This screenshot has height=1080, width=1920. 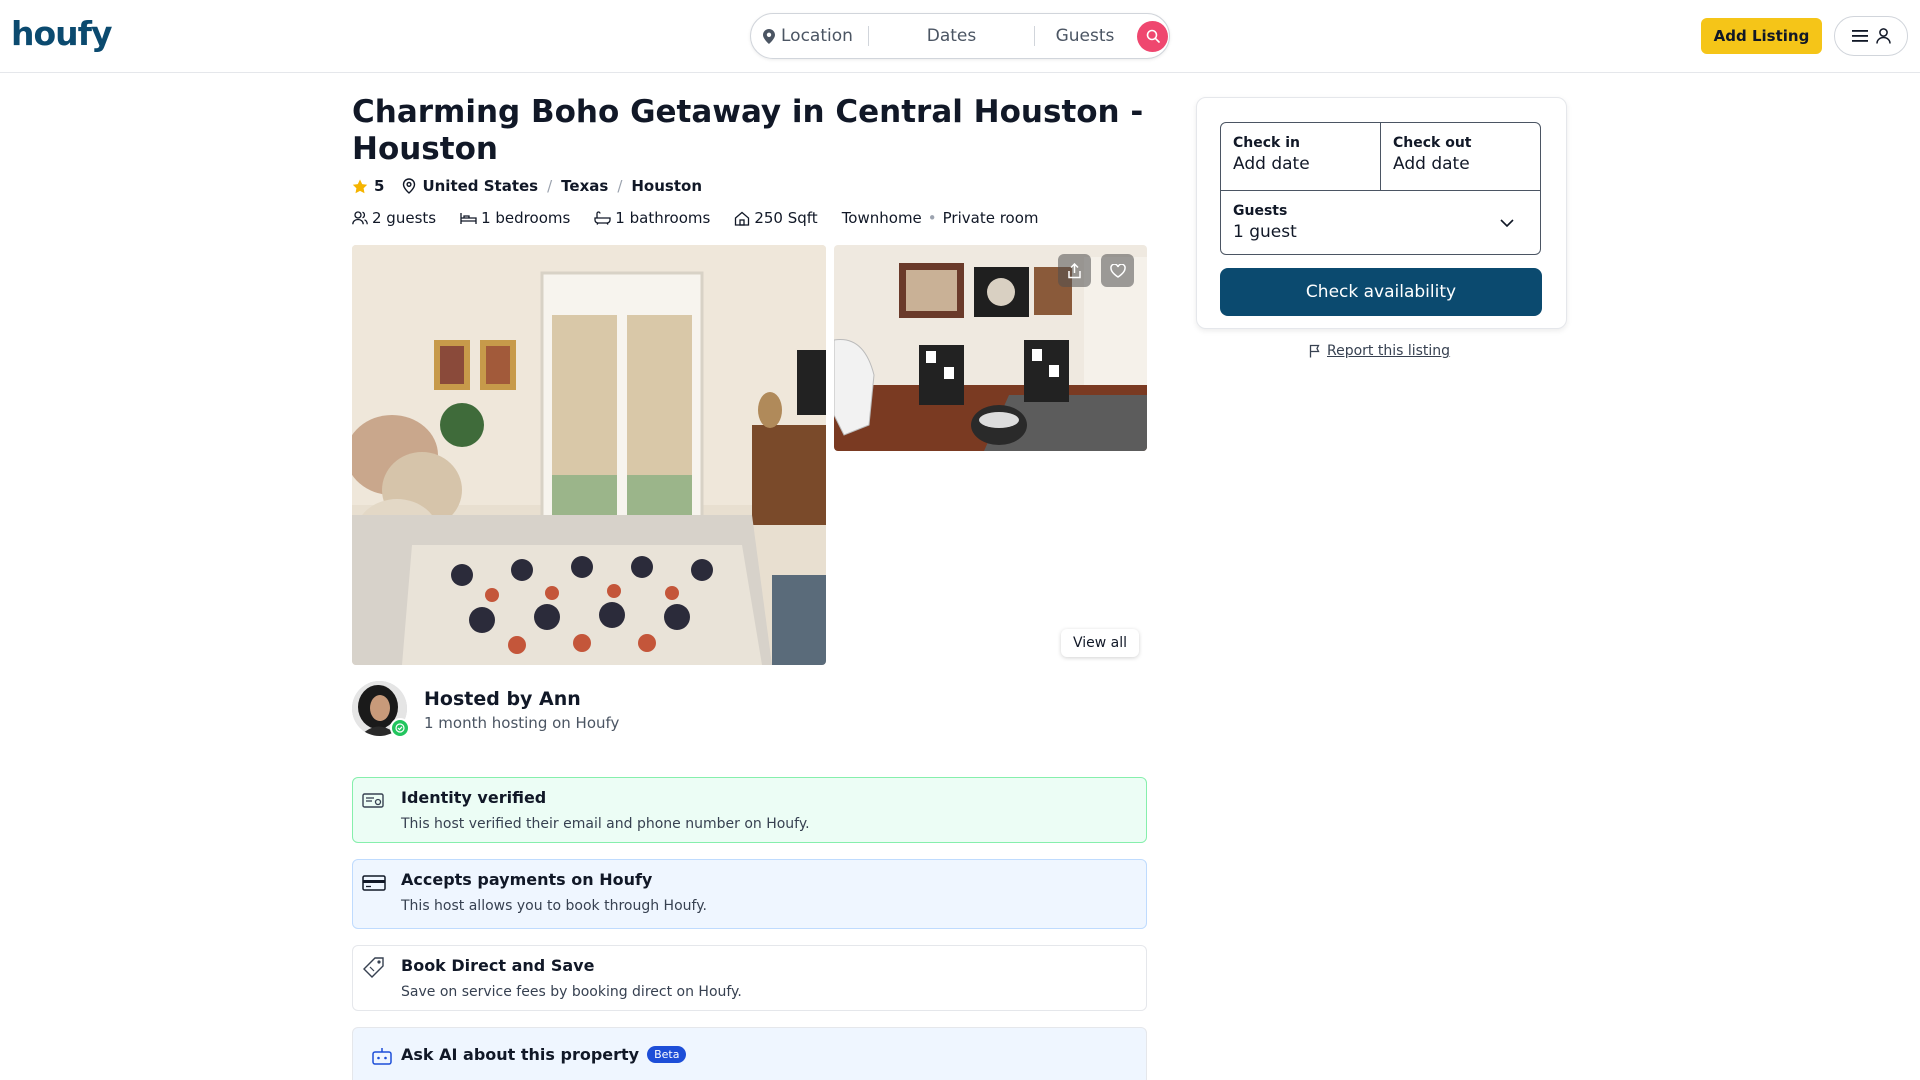 I want to click on report-listing-link: Report this listing, so click(x=1379, y=351).